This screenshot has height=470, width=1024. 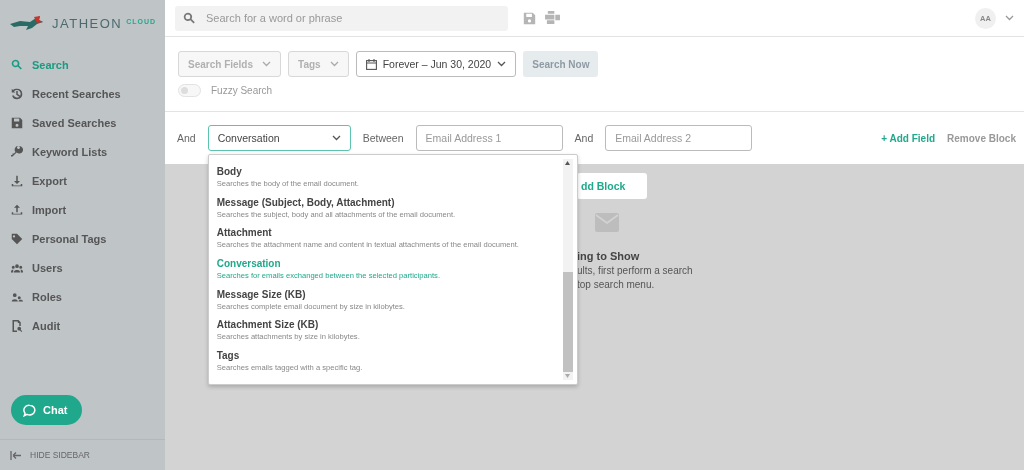 What do you see at coordinates (82, 296) in the screenshot?
I see `sidebar-item: Roles` at bounding box center [82, 296].